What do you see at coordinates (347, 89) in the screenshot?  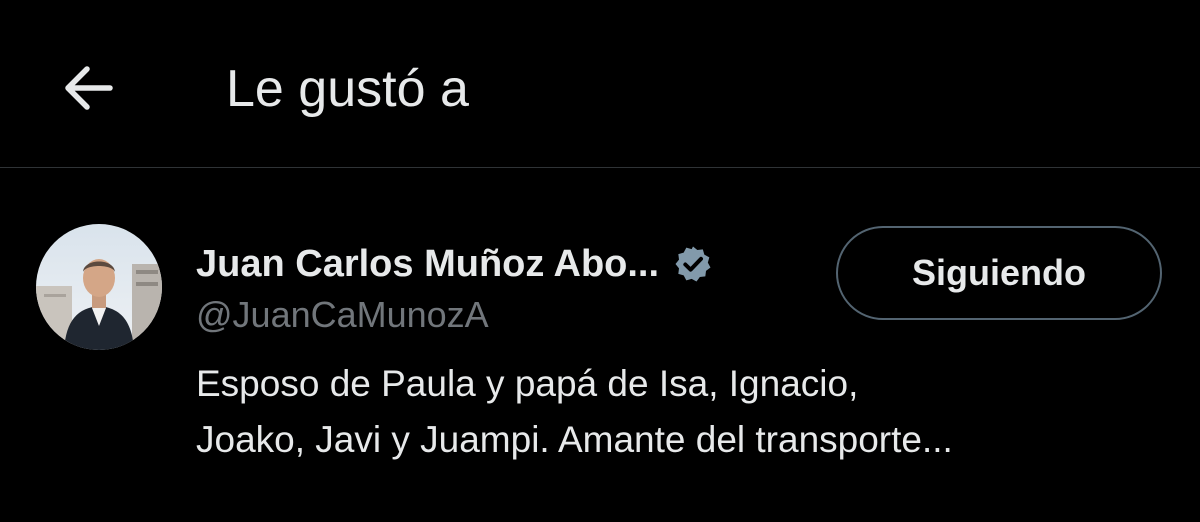 I see `page-title: Le gustó a` at bounding box center [347, 89].